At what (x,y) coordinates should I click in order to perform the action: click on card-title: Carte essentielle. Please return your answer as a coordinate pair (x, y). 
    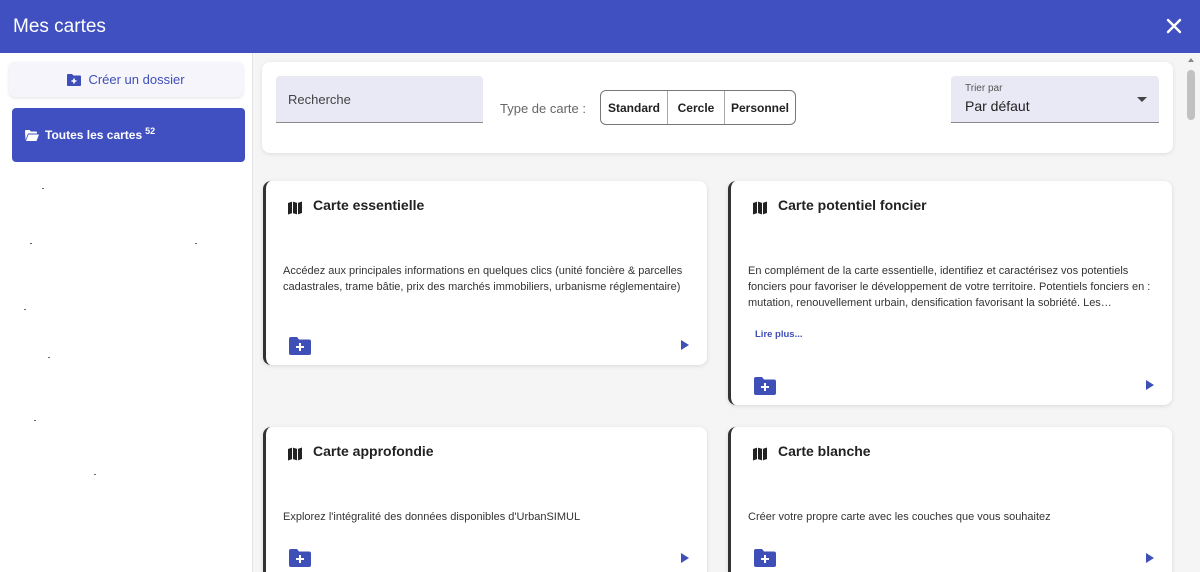
    Looking at the image, I should click on (369, 205).